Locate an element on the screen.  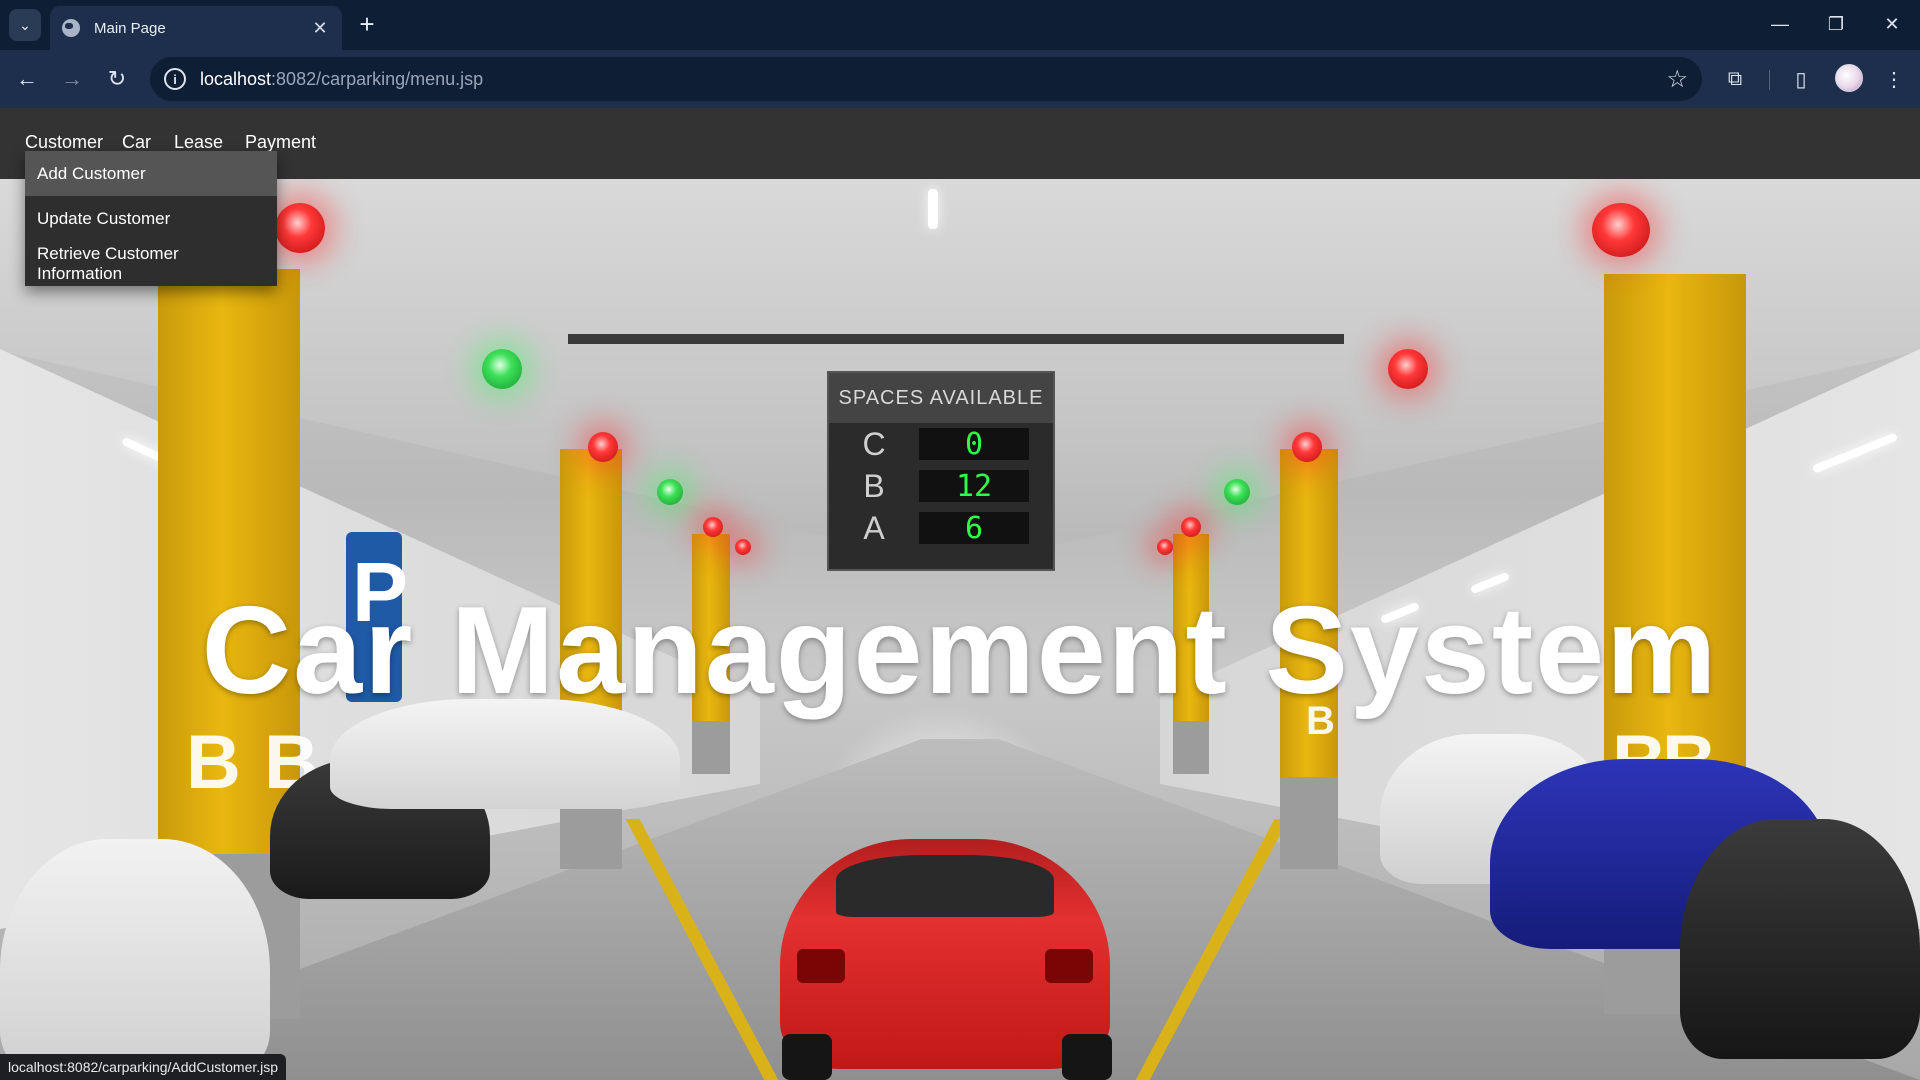
avatar is located at coordinates (1849, 78).